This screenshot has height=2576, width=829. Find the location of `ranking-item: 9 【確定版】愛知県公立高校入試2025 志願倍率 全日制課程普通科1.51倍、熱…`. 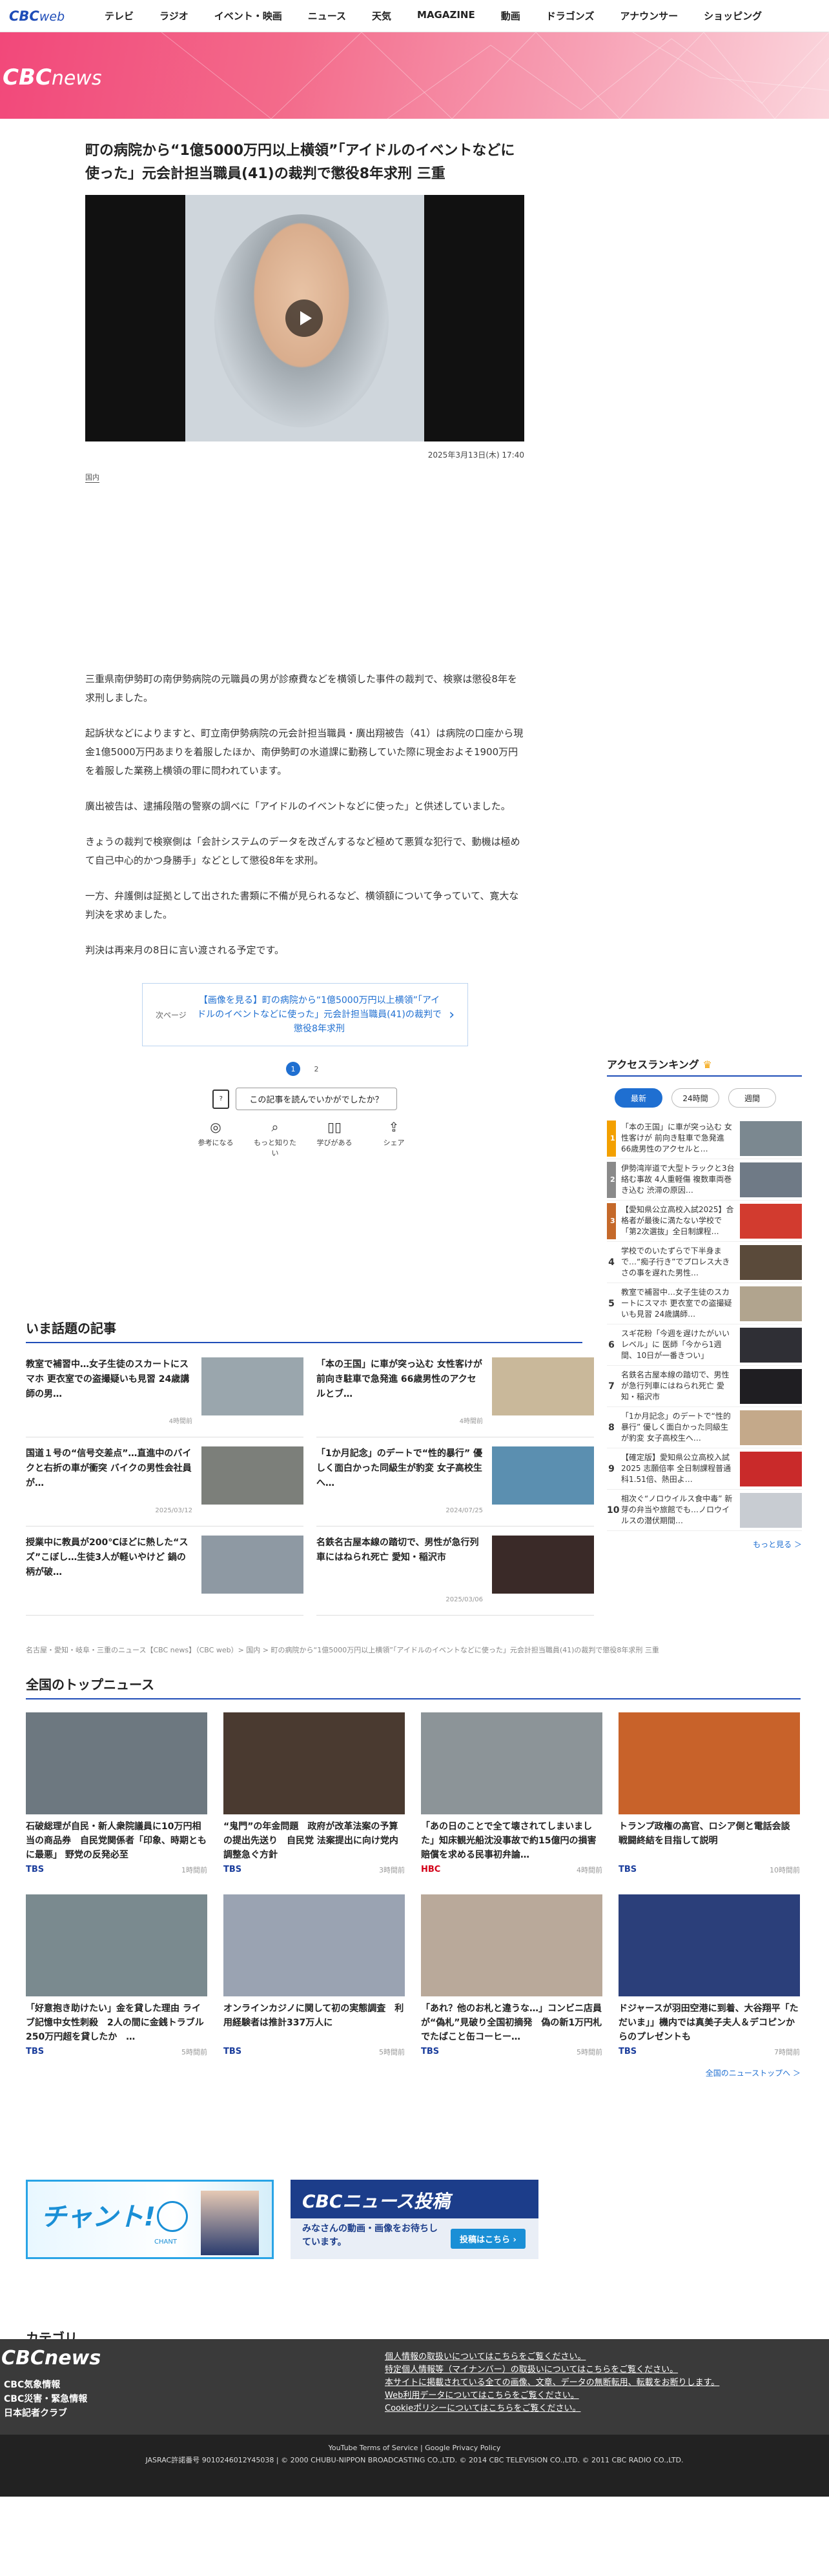

ranking-item: 9 【確定版】愛知県公立高校入試2025 志願倍率 全日制課程普通科1.51倍、熱… is located at coordinates (704, 1469).